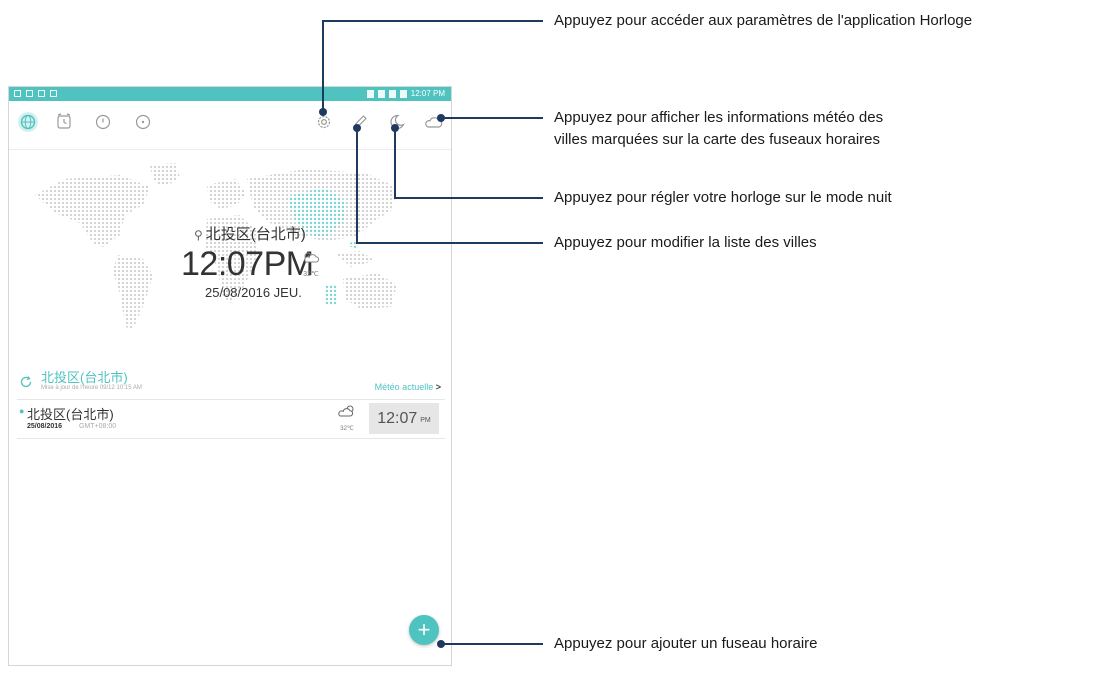 The image size is (1101, 673). What do you see at coordinates (432, 66) in the screenshot?
I see `callout-line-settings` at bounding box center [432, 66].